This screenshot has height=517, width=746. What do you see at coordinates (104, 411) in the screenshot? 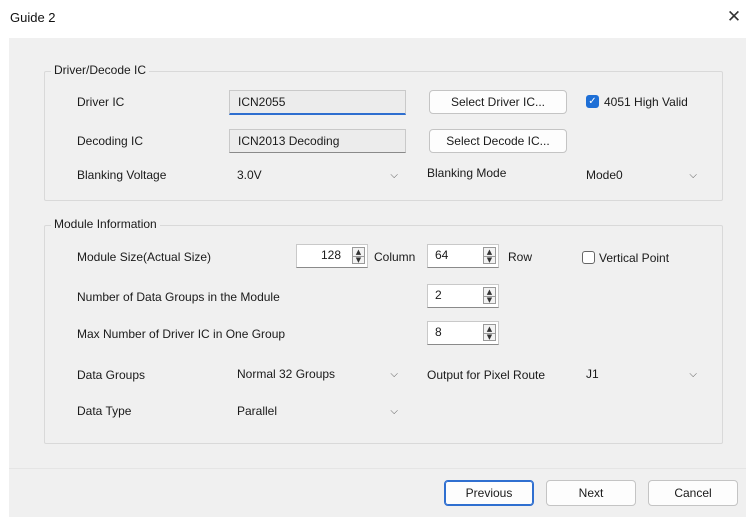
I see `data-type-label: Data Type` at bounding box center [104, 411].